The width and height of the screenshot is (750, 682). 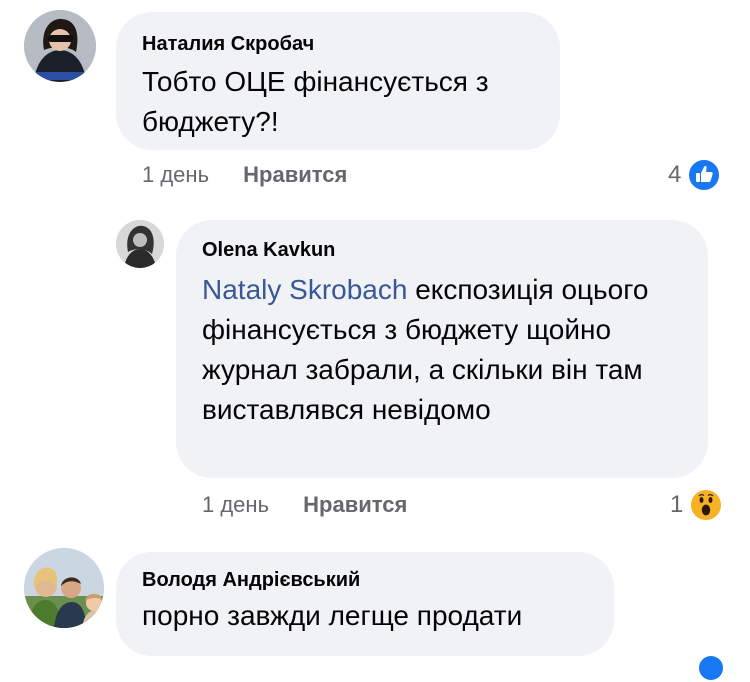 What do you see at coordinates (315, 101) in the screenshot?
I see `comment-text: Тобто ОЦЕ фінансується з бюджету?!` at bounding box center [315, 101].